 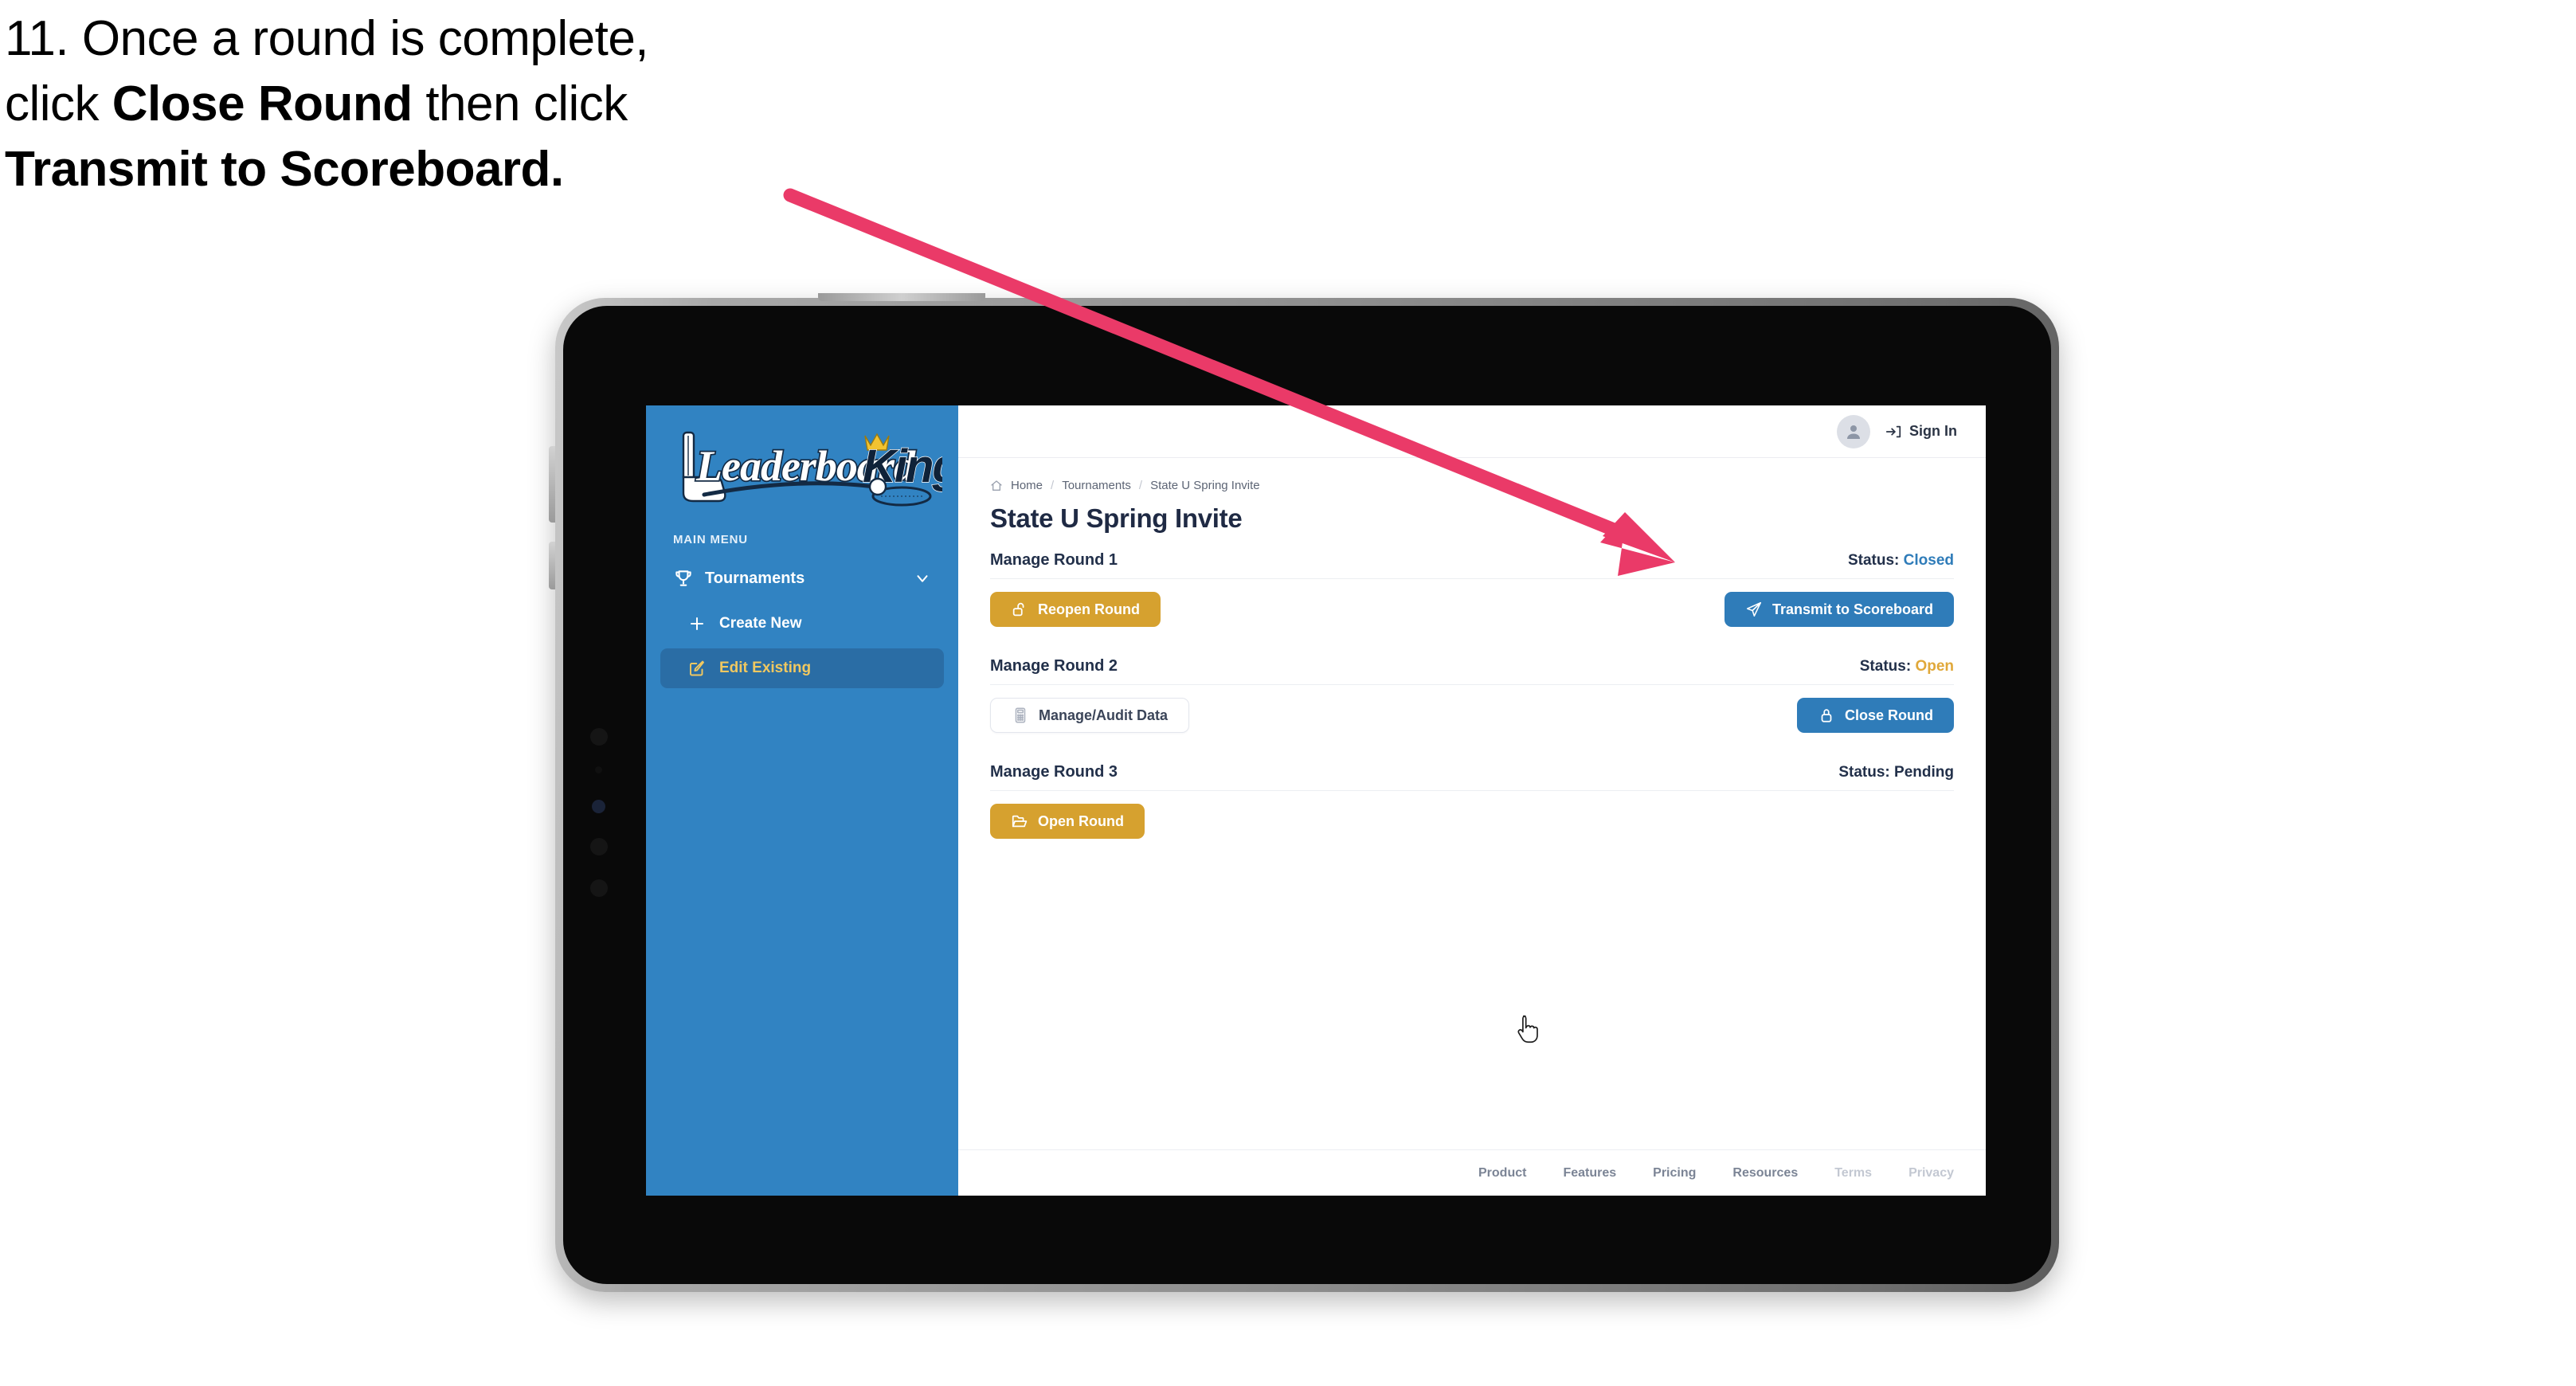 What do you see at coordinates (710, 539) in the screenshot?
I see `sidebar-section-label: MAIN MENU` at bounding box center [710, 539].